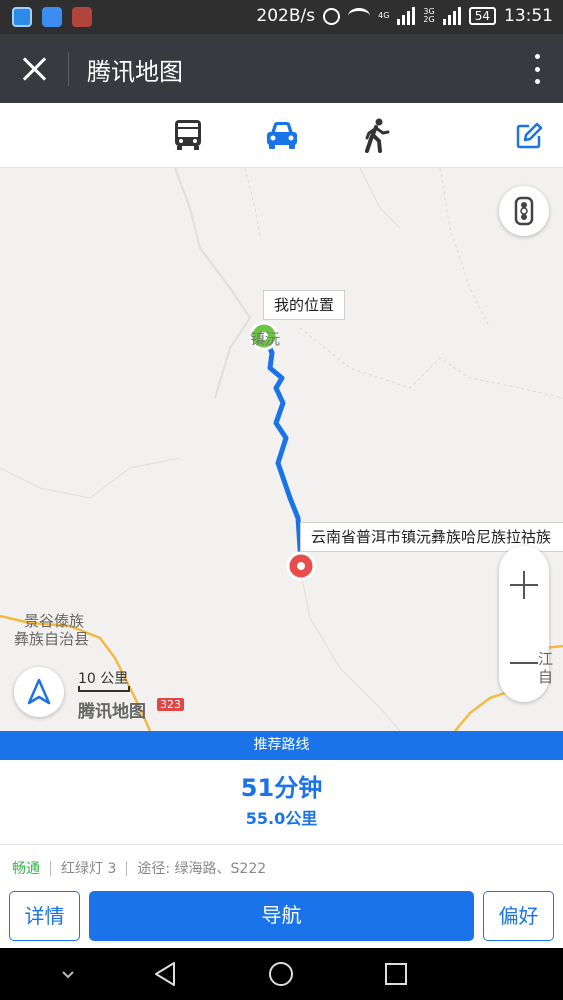  I want to click on back-triangle-icon, so click(165, 974).